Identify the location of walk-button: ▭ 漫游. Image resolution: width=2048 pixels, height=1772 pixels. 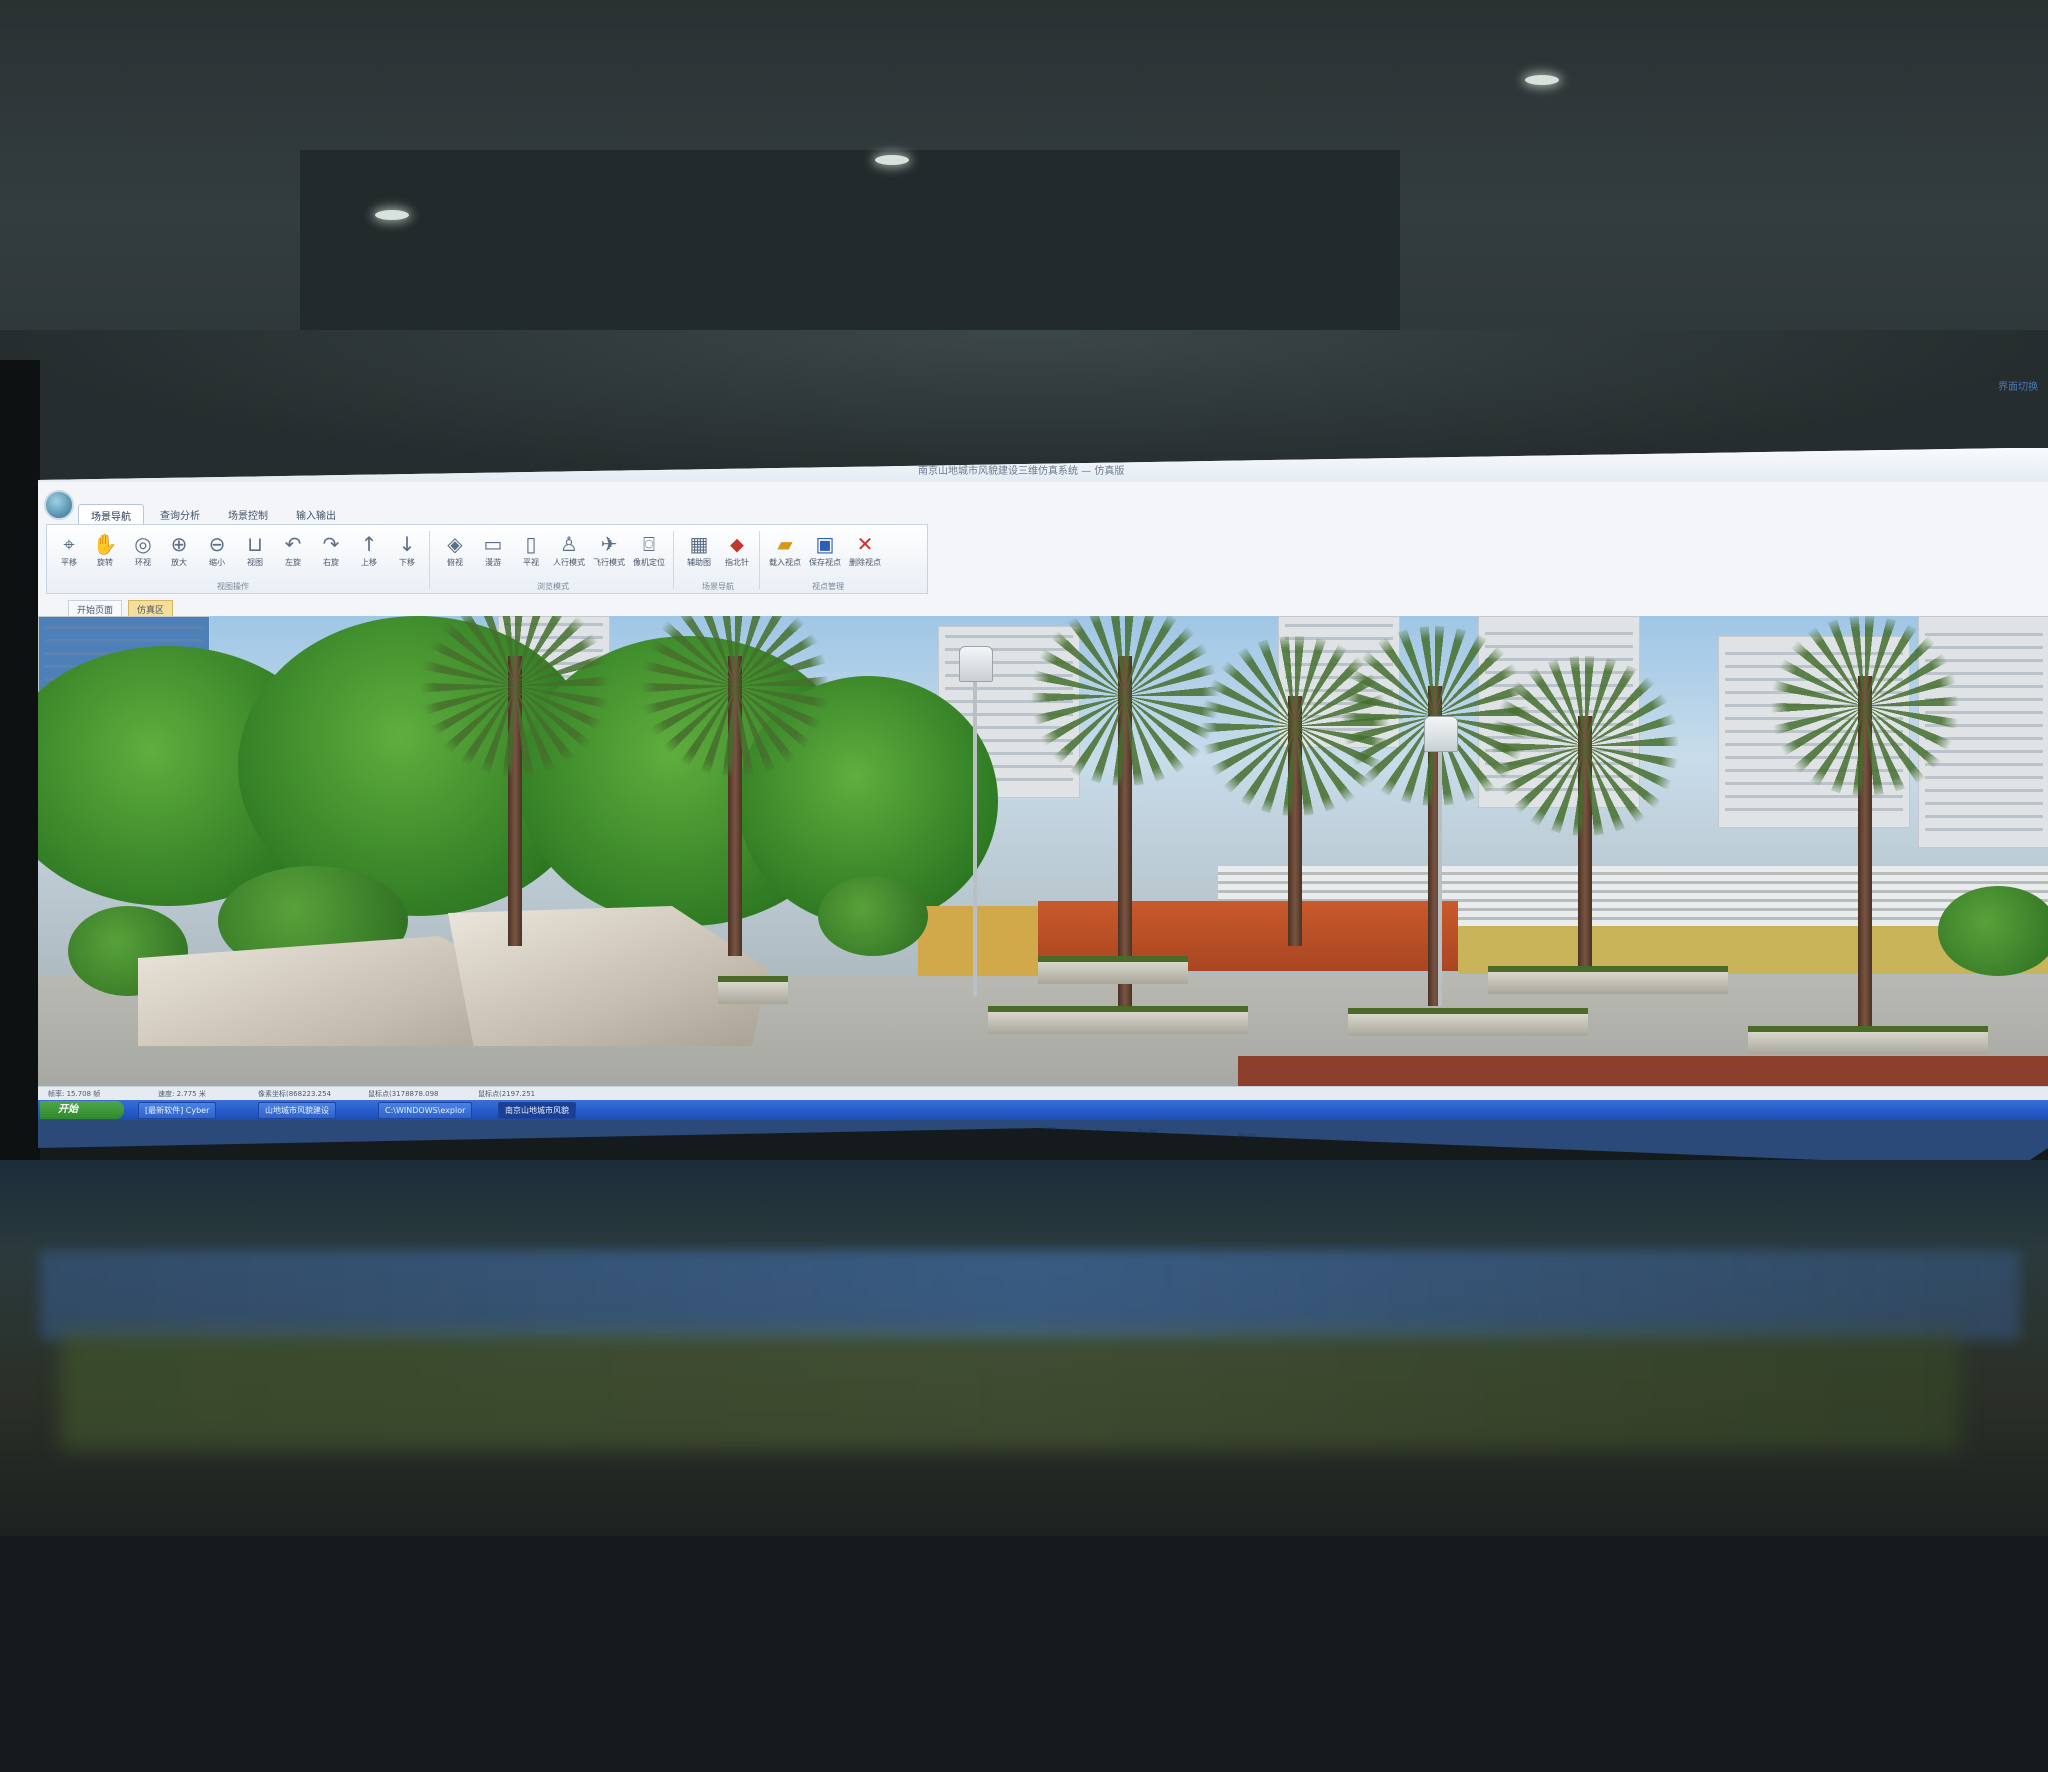
(493, 549).